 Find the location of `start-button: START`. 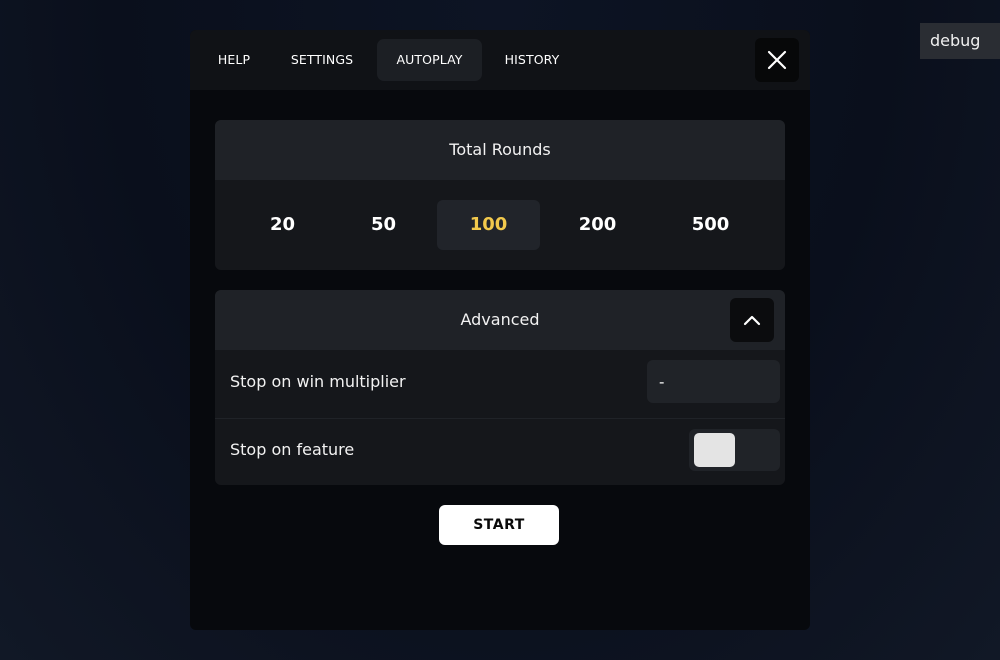

start-button: START is located at coordinates (499, 525).